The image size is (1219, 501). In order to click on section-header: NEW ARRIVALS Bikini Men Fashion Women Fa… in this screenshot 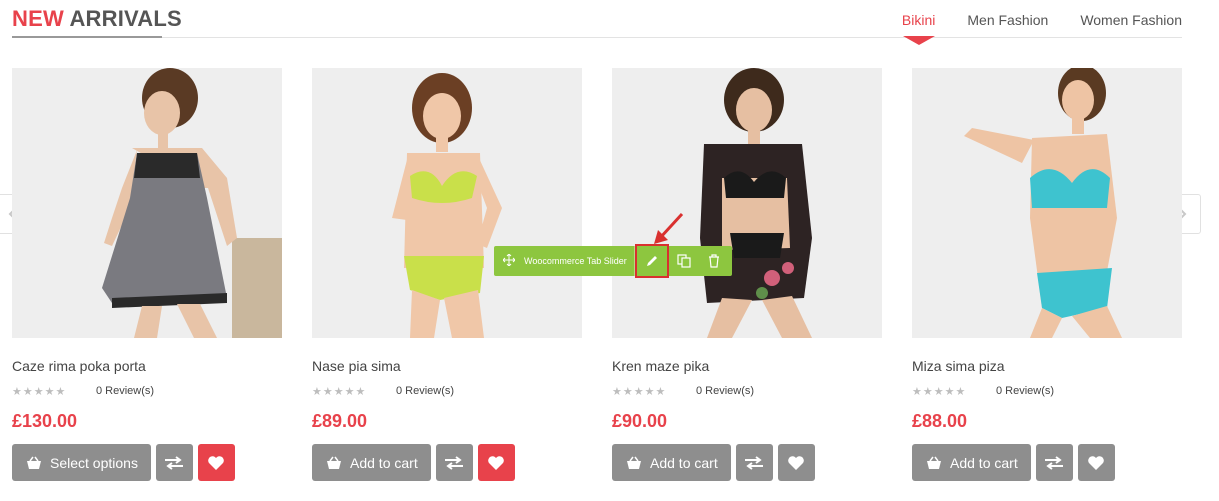, I will do `click(597, 22)`.